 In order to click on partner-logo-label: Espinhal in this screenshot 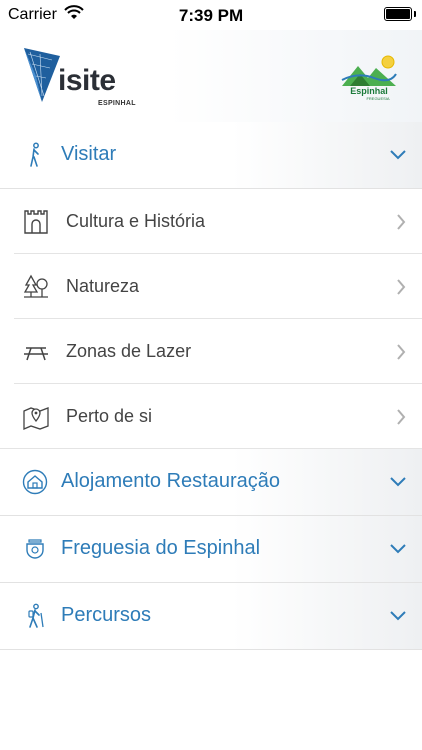, I will do `click(369, 91)`.